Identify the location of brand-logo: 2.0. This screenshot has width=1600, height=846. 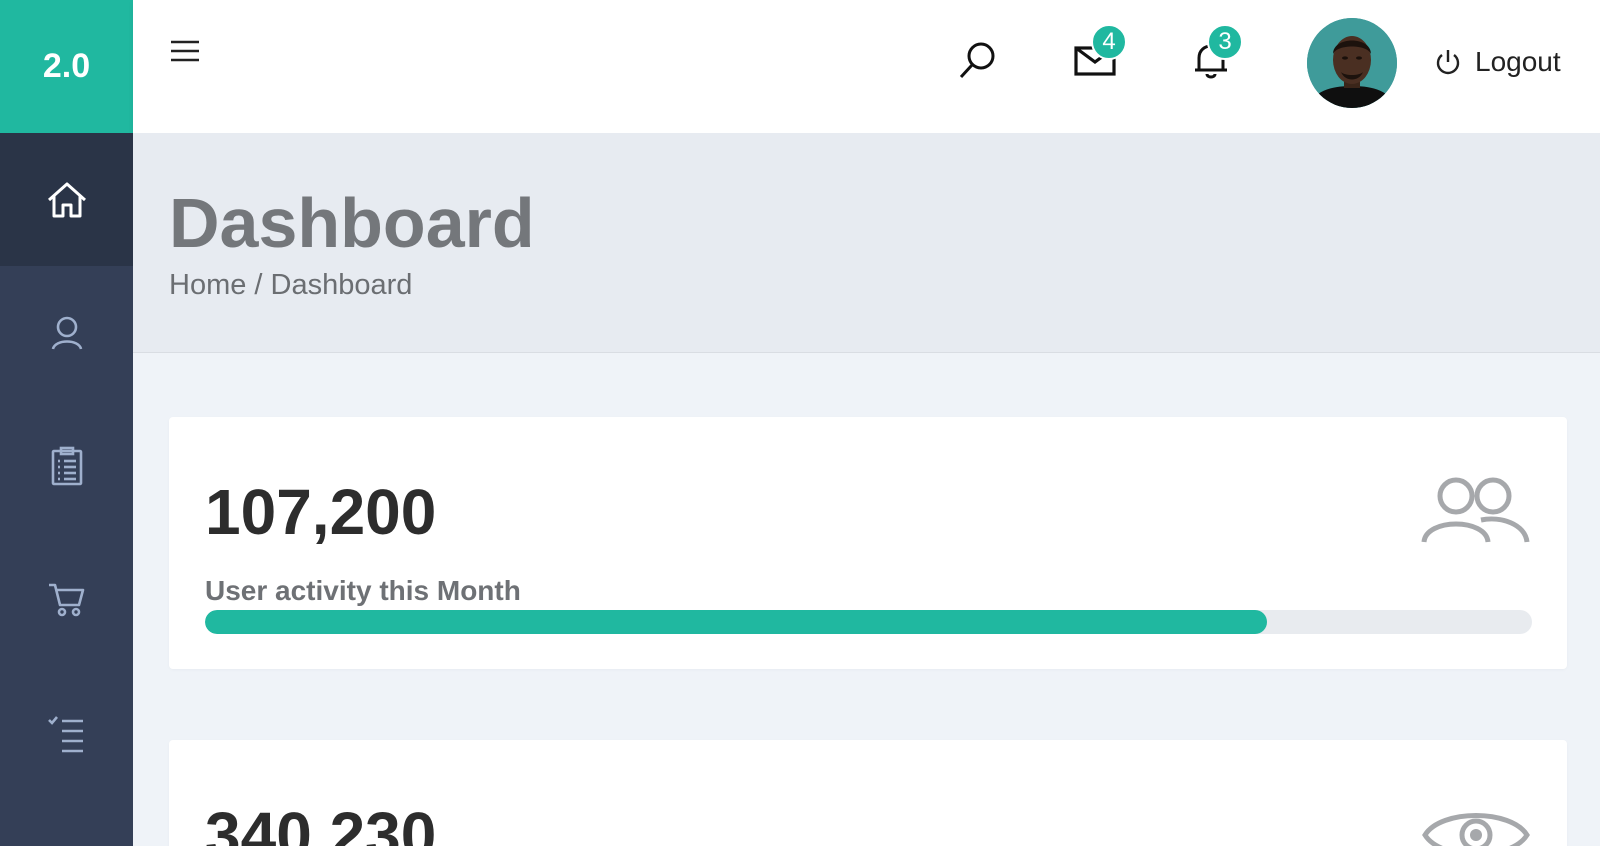
(66, 66).